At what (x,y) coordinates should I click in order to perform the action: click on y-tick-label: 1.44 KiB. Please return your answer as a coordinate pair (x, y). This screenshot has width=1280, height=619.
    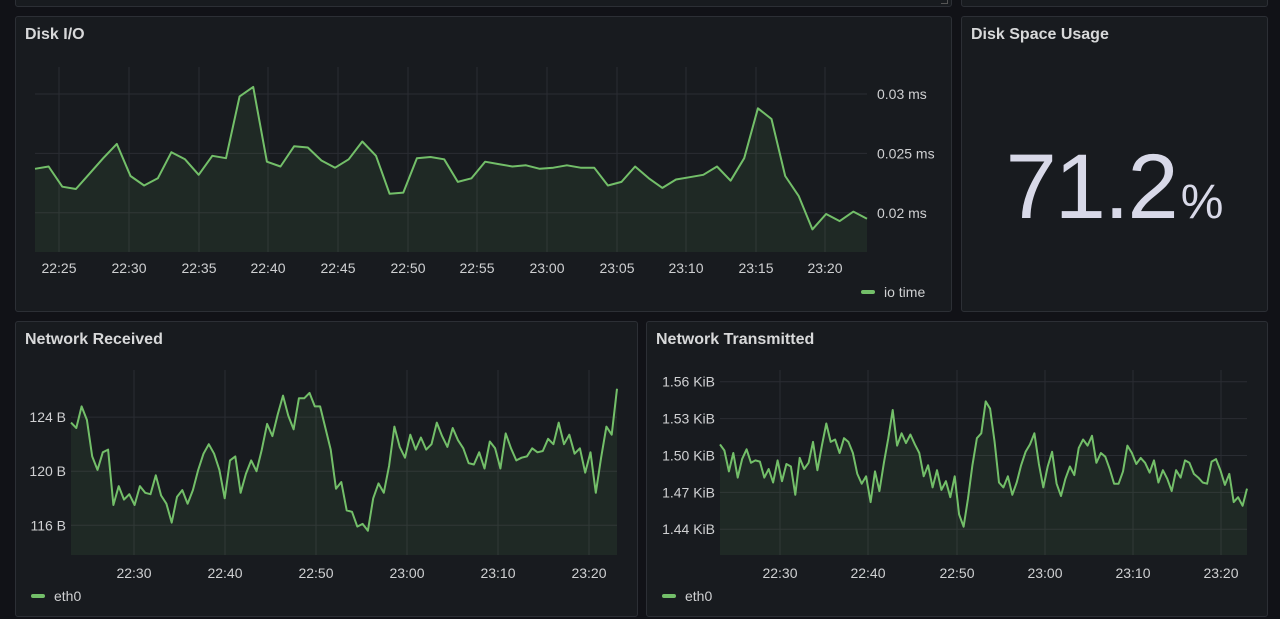
    Looking at the image, I should click on (688, 529).